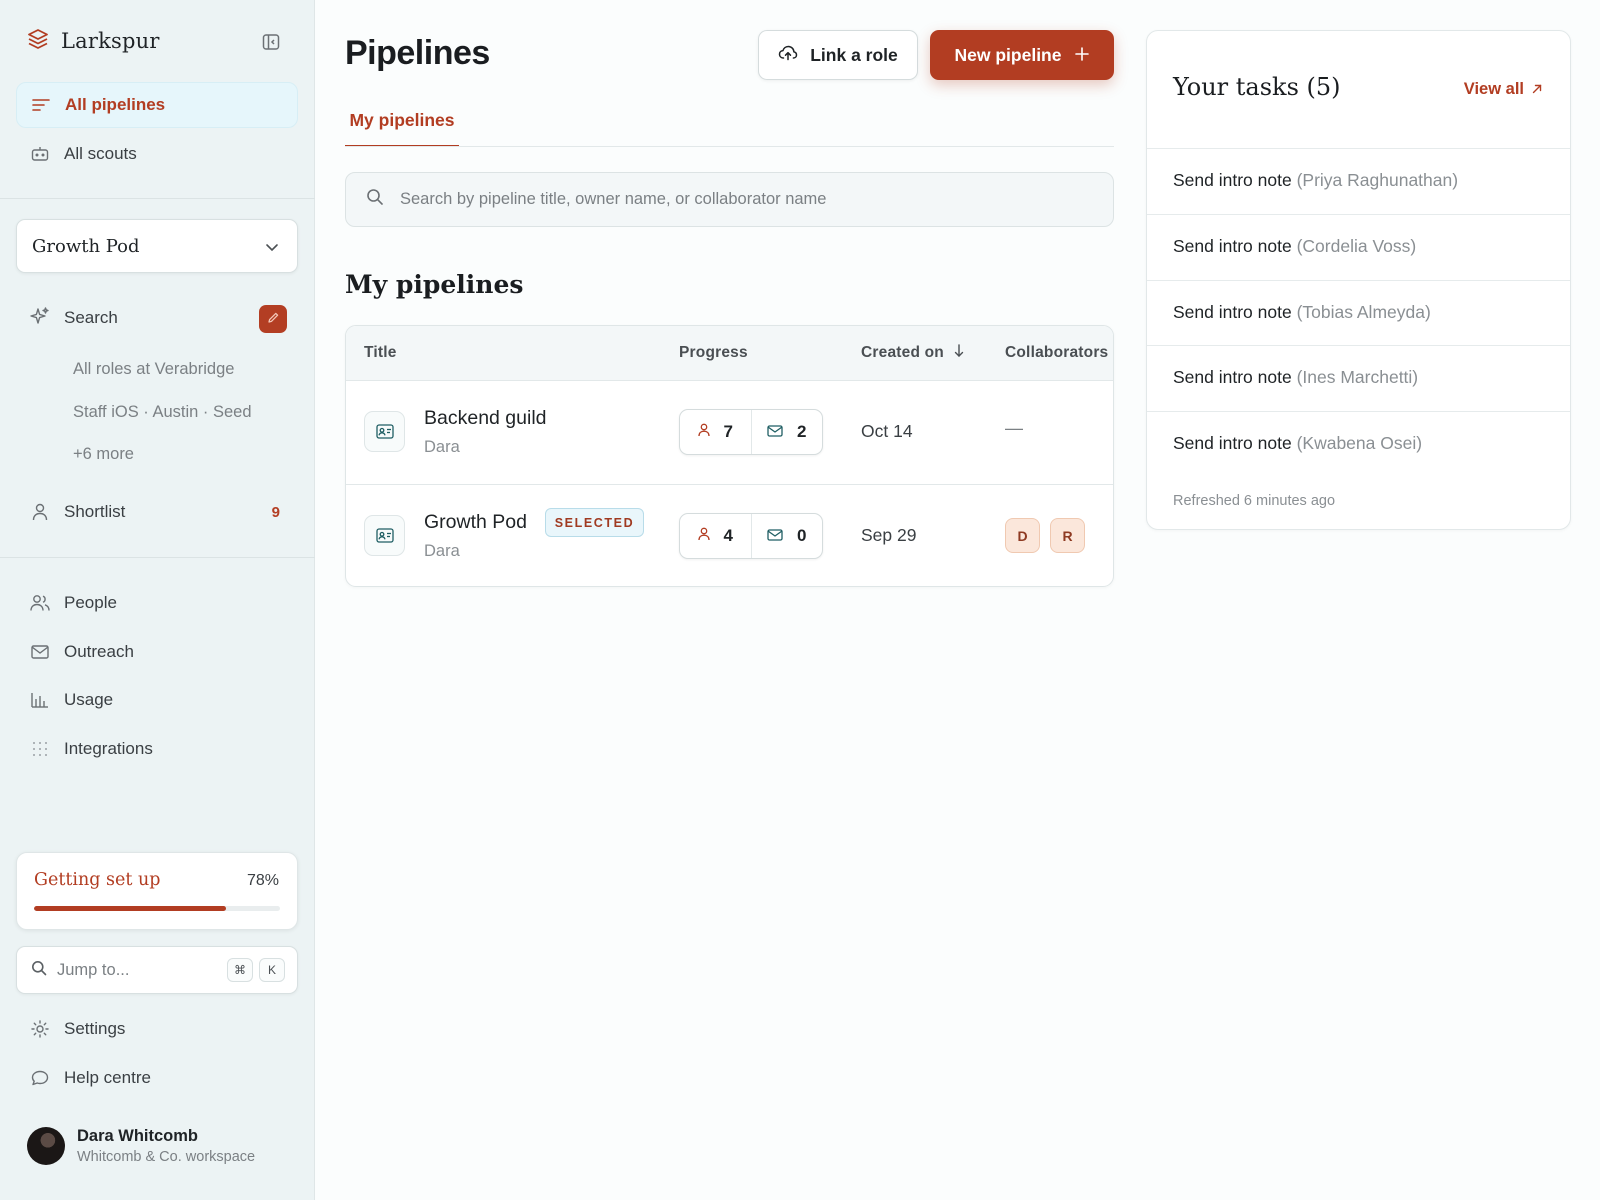  I want to click on task-action: Send intro note, so click(1232, 443).